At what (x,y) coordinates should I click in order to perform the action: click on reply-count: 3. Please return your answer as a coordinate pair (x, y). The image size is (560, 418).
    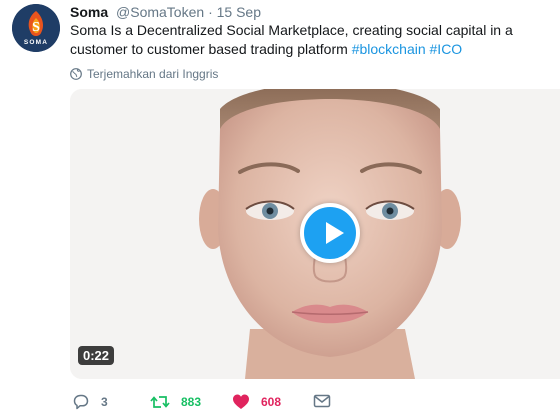
    Looking at the image, I should click on (104, 402).